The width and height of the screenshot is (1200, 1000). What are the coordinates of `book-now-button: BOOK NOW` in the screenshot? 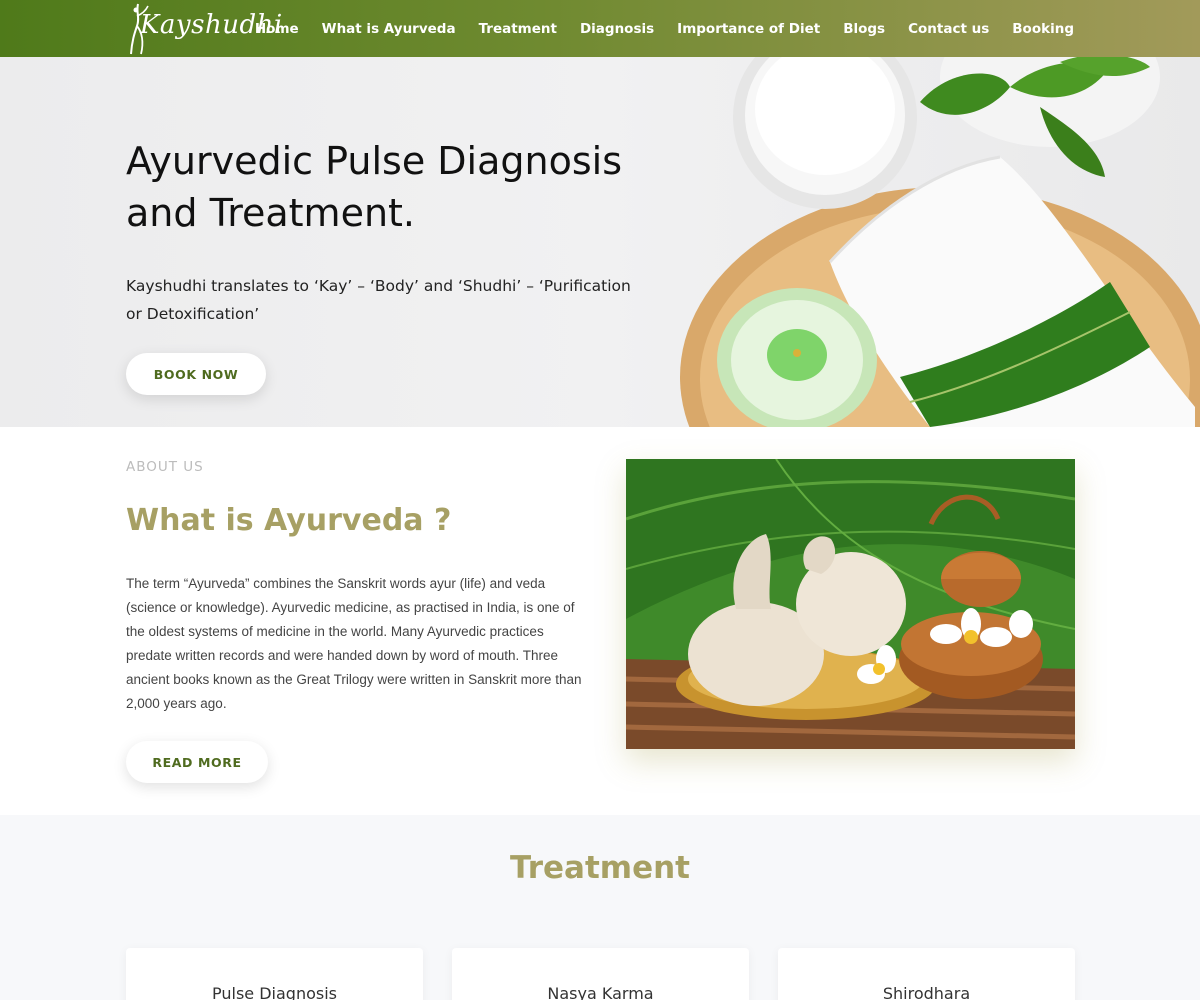 It's located at (196, 374).